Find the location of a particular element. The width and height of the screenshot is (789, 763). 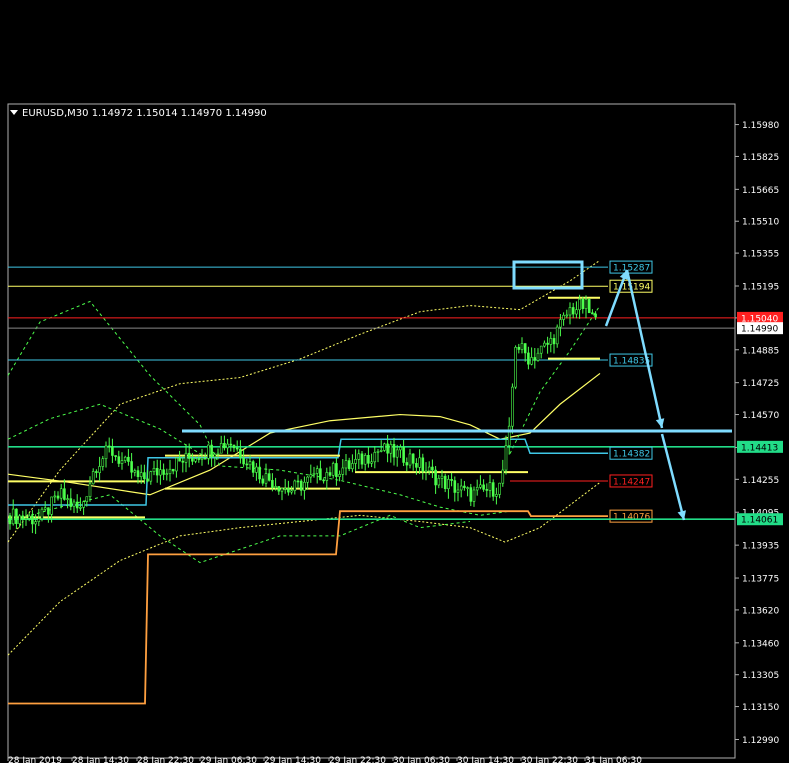

dropdown-triangle-icon is located at coordinates (14, 112).